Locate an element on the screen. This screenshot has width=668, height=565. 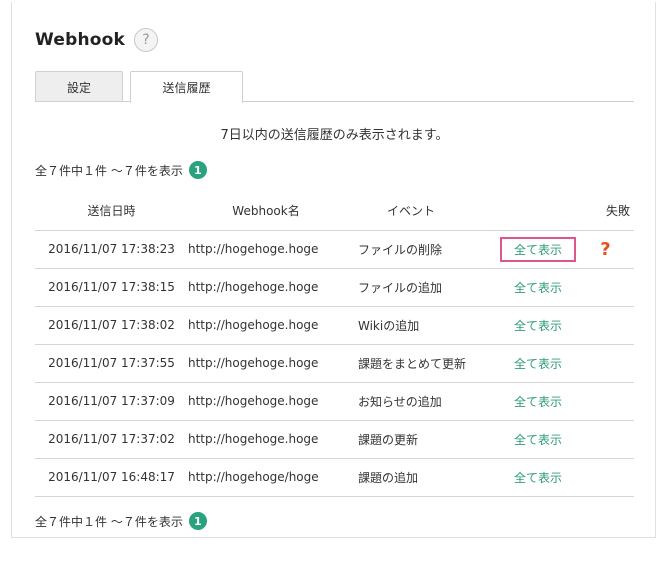
panel-header: Webhook ? is located at coordinates (97, 40).